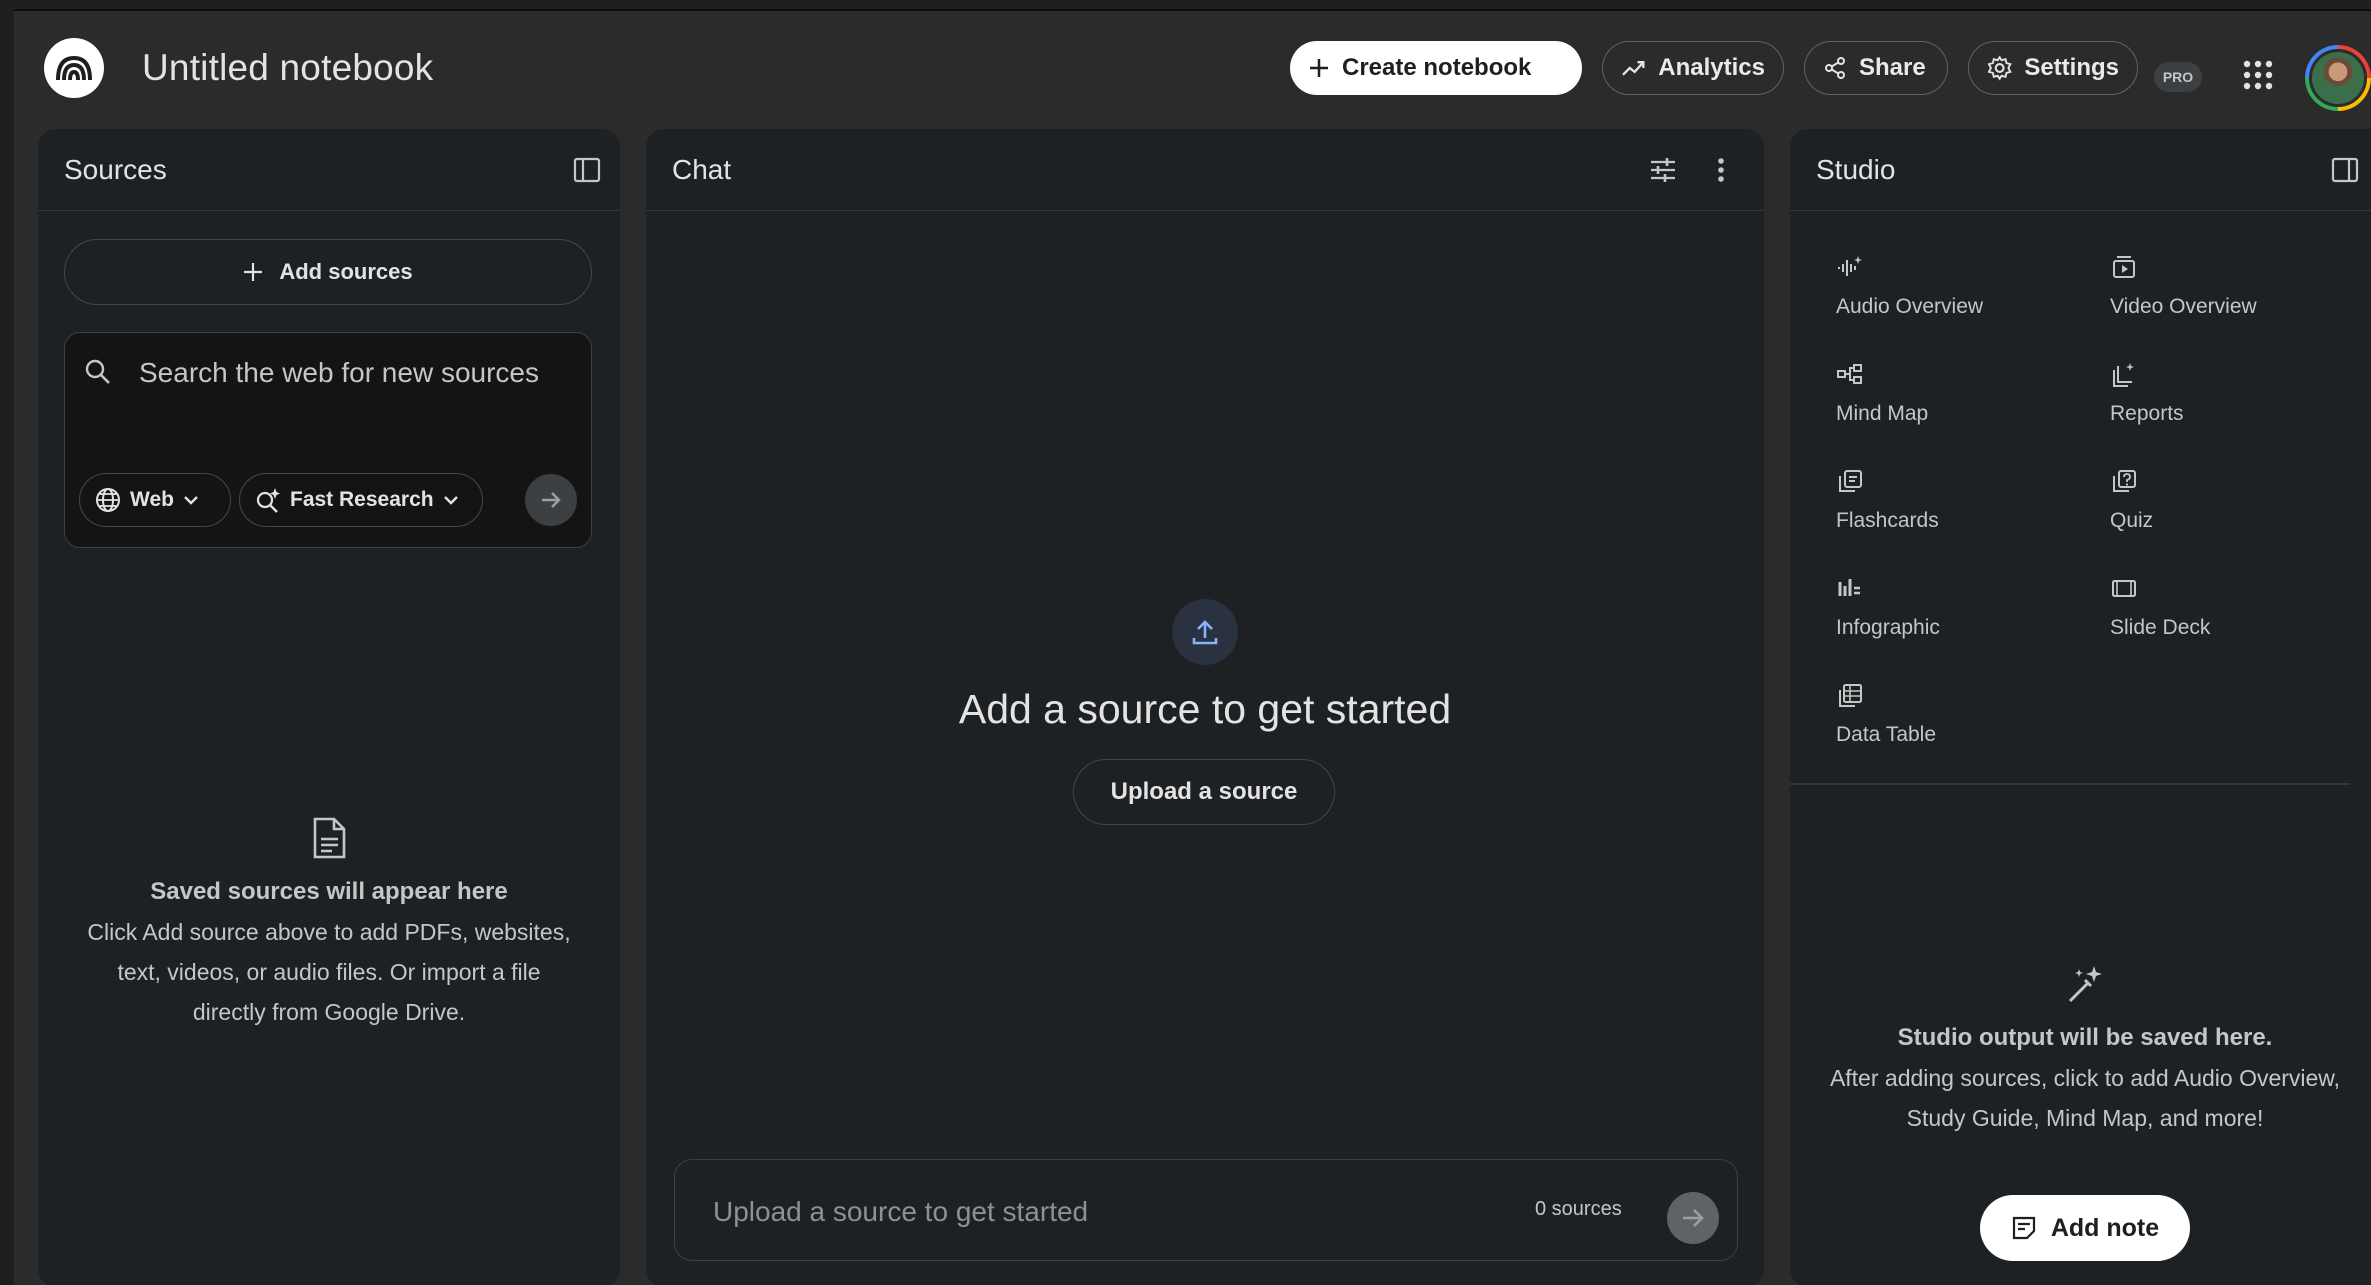 This screenshot has width=2371, height=1285. What do you see at coordinates (1721, 170) in the screenshot?
I see `more-vert-icon` at bounding box center [1721, 170].